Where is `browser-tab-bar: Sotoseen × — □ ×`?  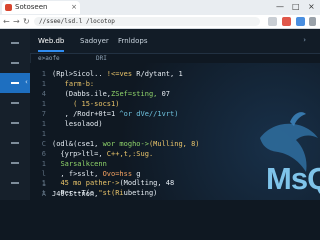
browser-tab-bar: Sotoseen × — □ × is located at coordinates (160, 8).